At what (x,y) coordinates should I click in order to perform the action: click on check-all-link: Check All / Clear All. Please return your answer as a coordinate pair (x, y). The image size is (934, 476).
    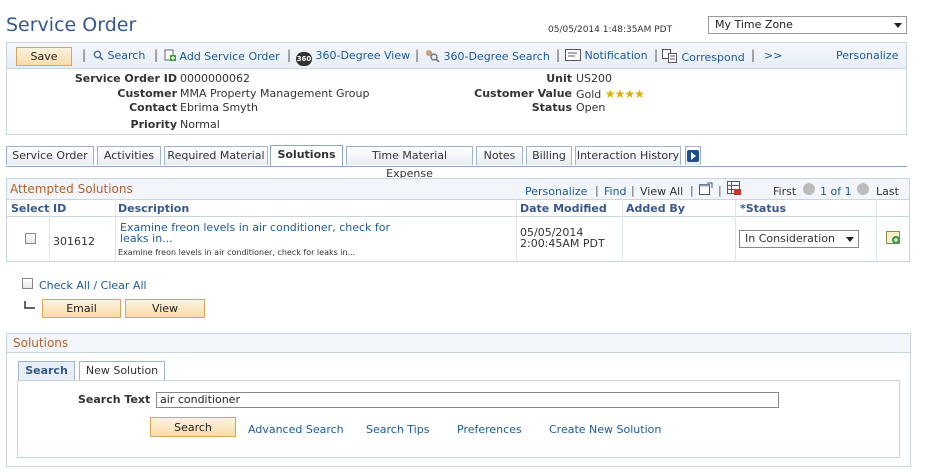
    Looking at the image, I should click on (93, 285).